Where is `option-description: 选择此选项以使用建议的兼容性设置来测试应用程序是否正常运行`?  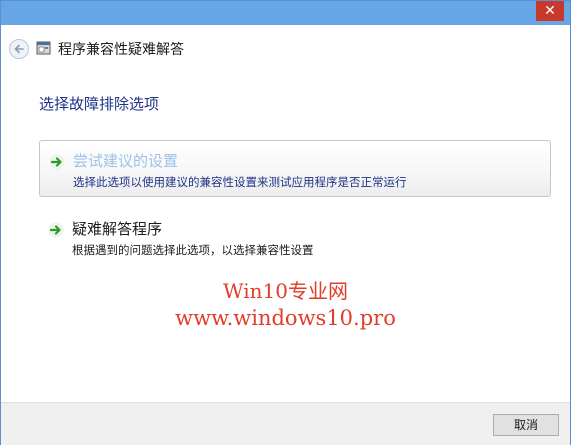
option-description: 选择此选项以使用建议的兼容性设置来测试应用程序是否正常运行 is located at coordinates (240, 182).